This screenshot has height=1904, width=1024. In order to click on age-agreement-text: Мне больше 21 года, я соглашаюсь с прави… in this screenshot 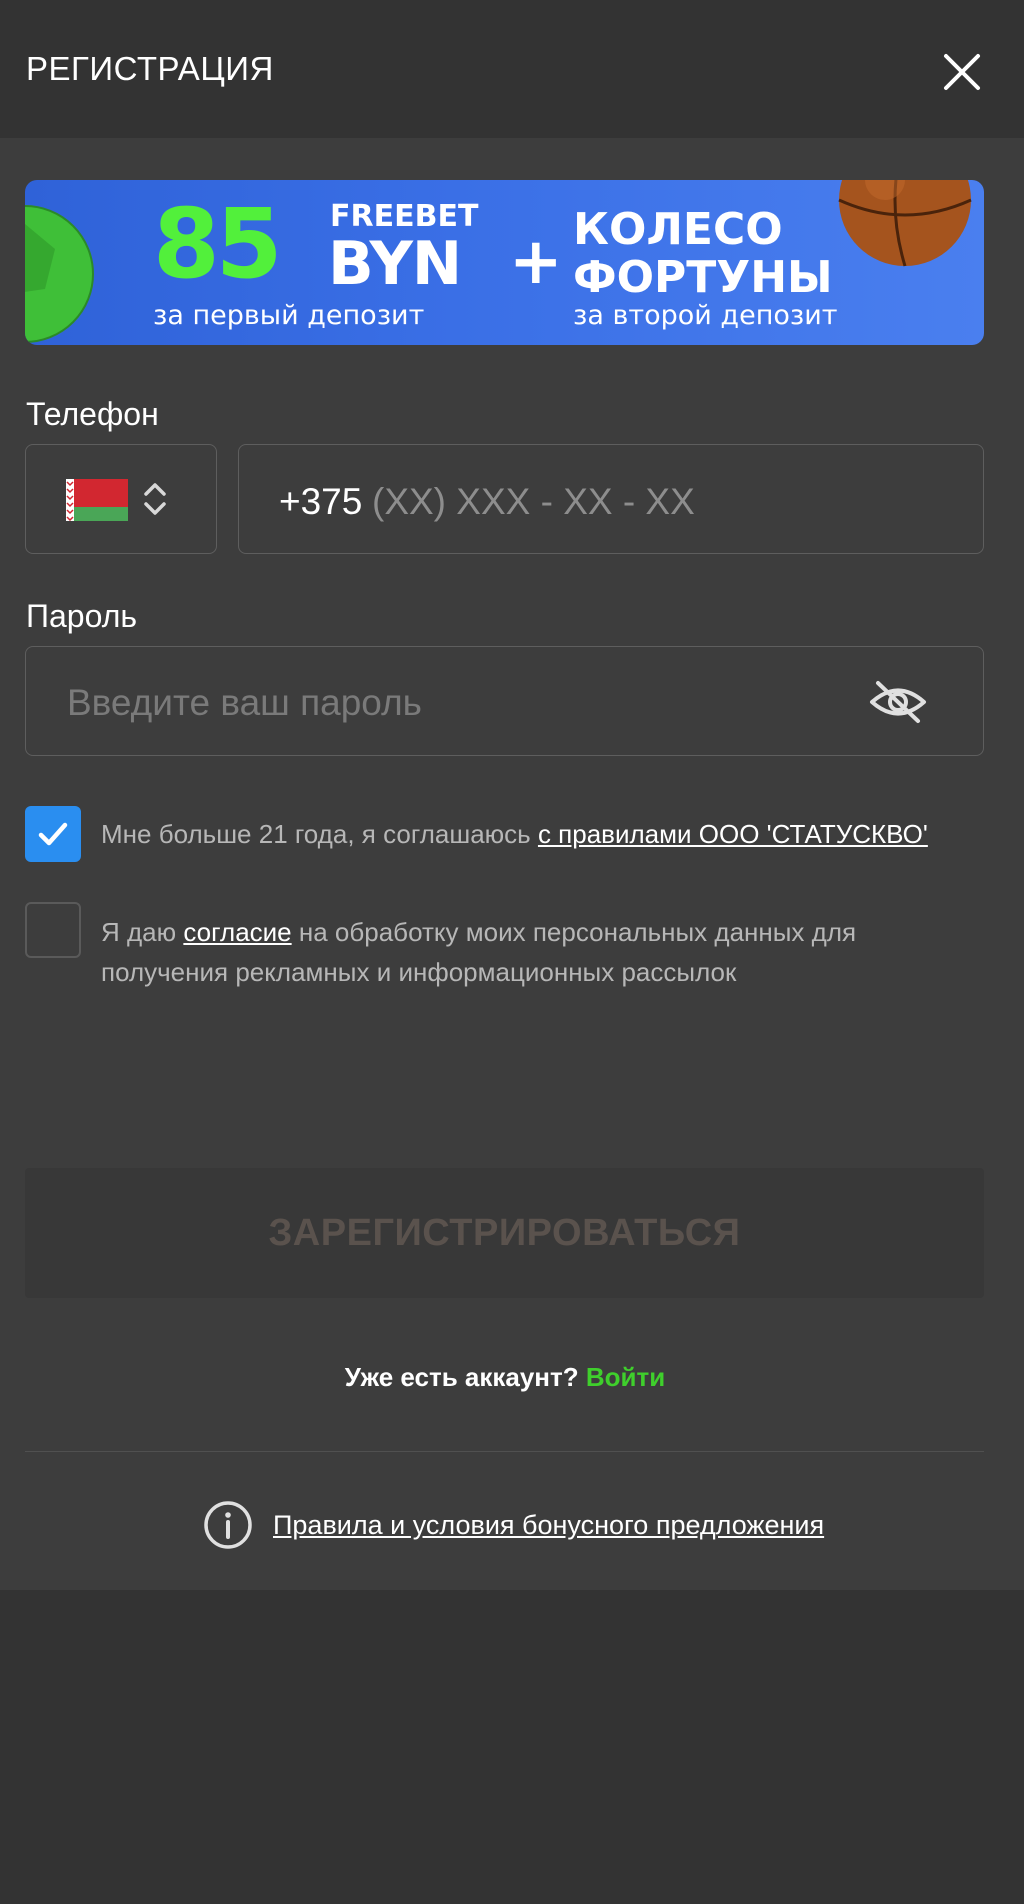, I will do `click(541, 834)`.